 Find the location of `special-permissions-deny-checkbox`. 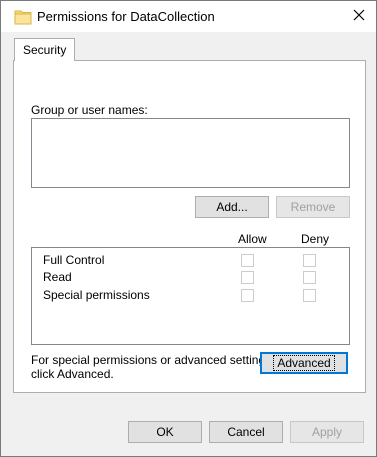

special-permissions-deny-checkbox is located at coordinates (309, 295).